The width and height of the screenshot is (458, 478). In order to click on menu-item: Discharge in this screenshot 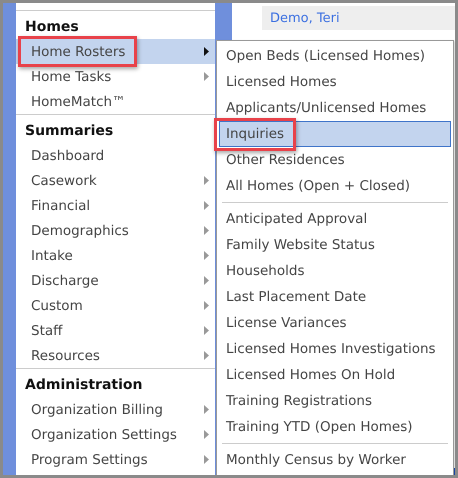, I will do `click(115, 280)`.